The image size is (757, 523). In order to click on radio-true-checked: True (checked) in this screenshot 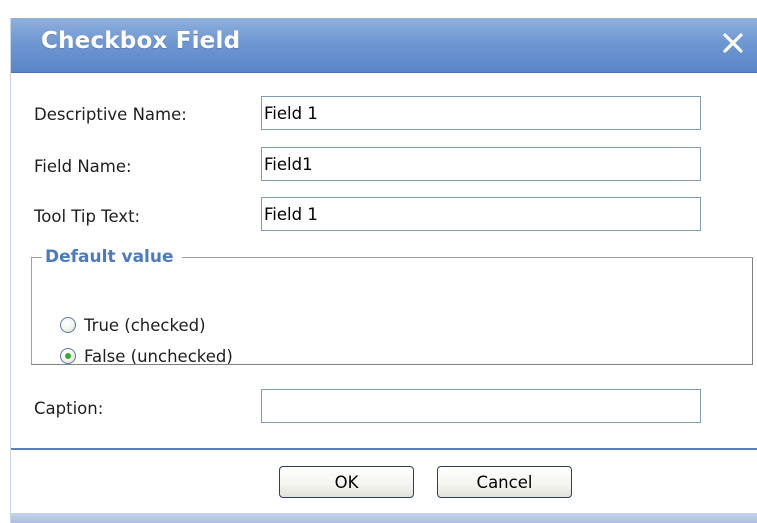, I will do `click(133, 325)`.